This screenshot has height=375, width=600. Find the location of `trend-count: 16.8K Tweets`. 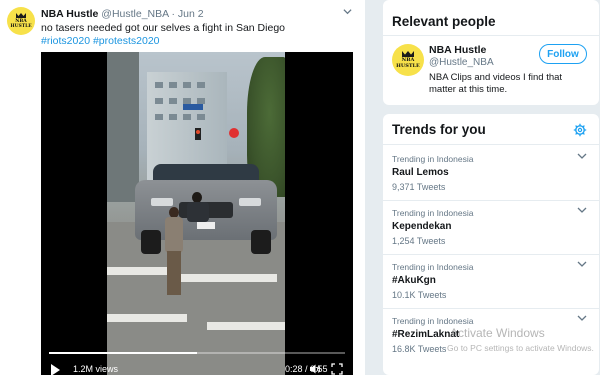

trend-count: 16.8K Tweets is located at coordinates (419, 349).